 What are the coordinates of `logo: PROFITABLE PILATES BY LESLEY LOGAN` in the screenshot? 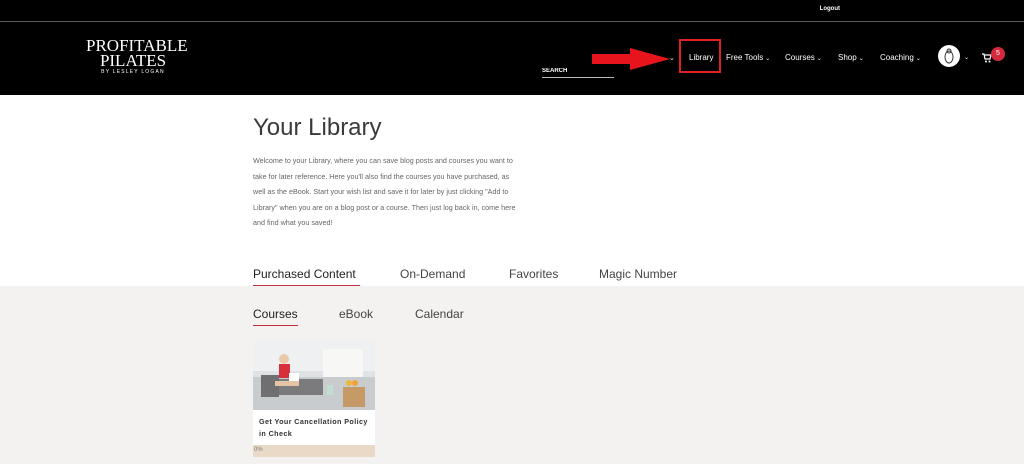 It's located at (137, 56).